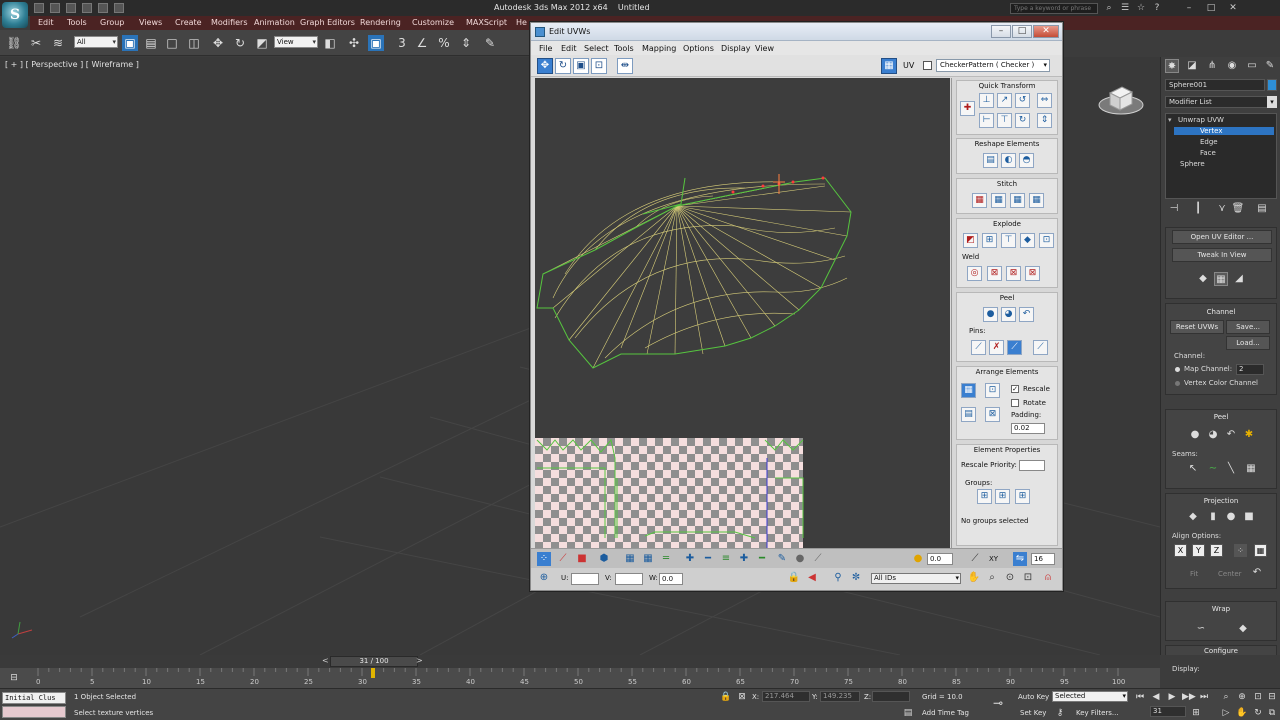 The image size is (1280, 720). Describe the element at coordinates (55, 8) in the screenshot. I see `open-file-icon` at that location.